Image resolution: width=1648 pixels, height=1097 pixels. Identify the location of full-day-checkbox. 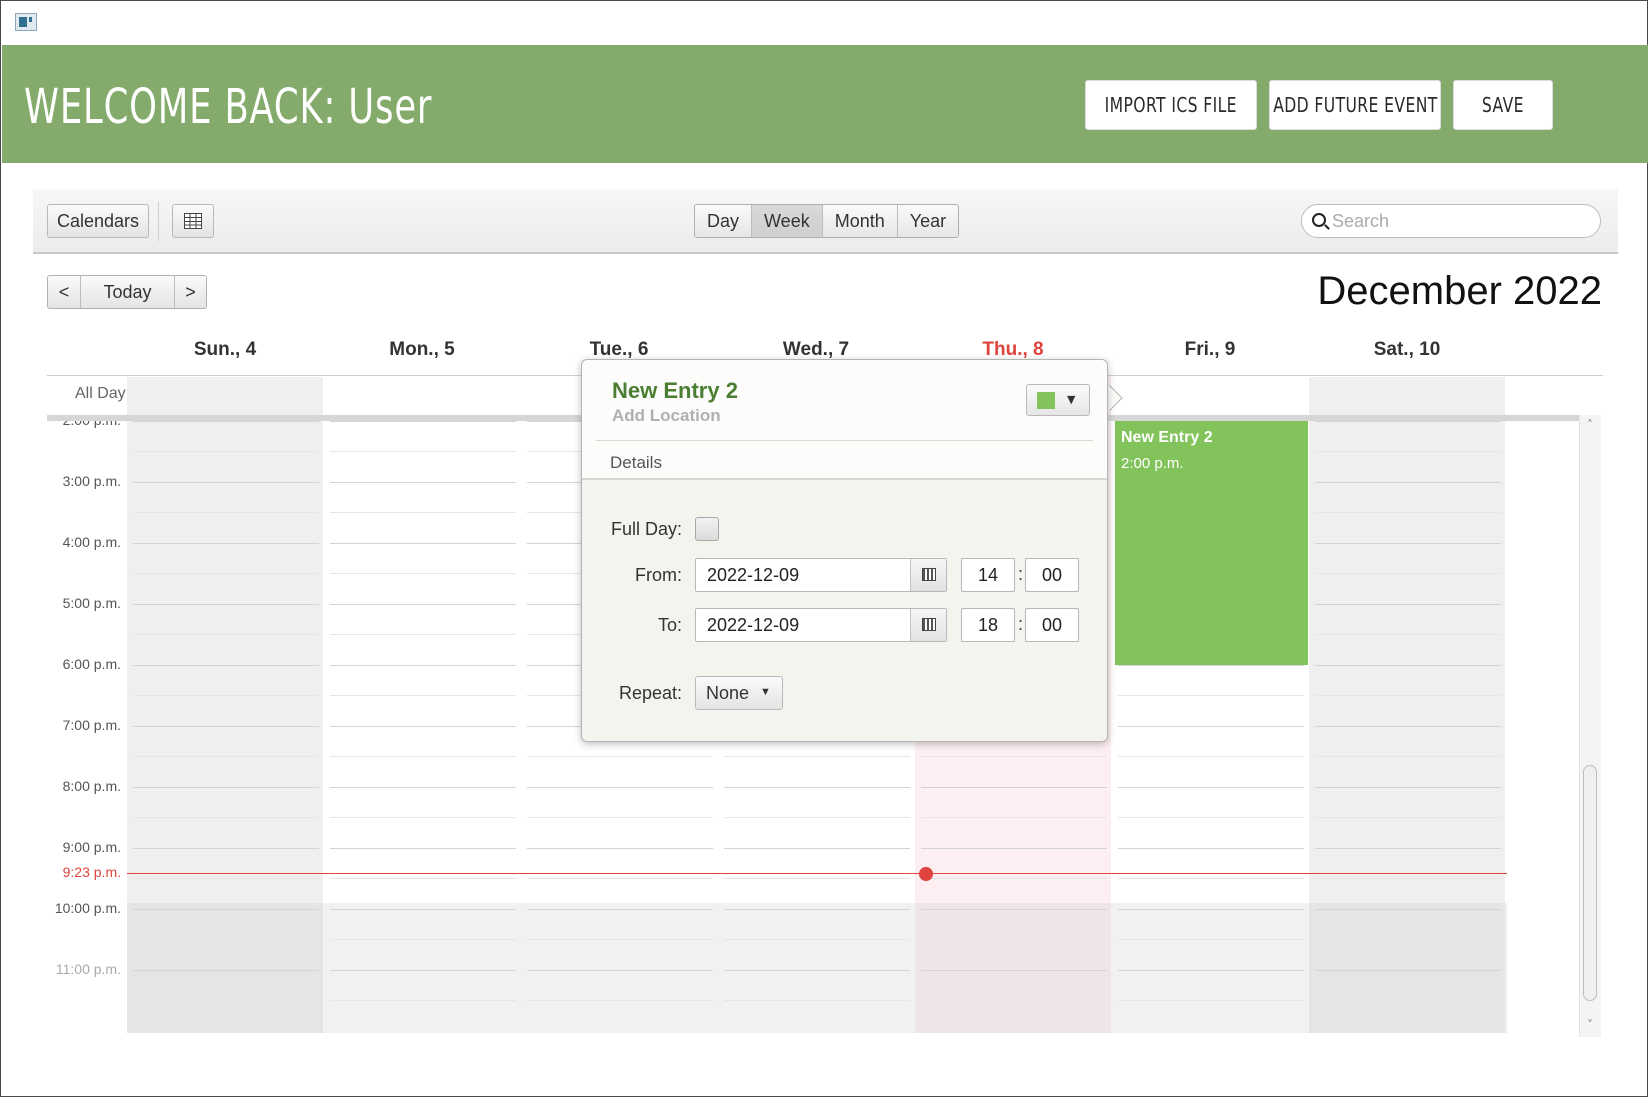
(707, 529).